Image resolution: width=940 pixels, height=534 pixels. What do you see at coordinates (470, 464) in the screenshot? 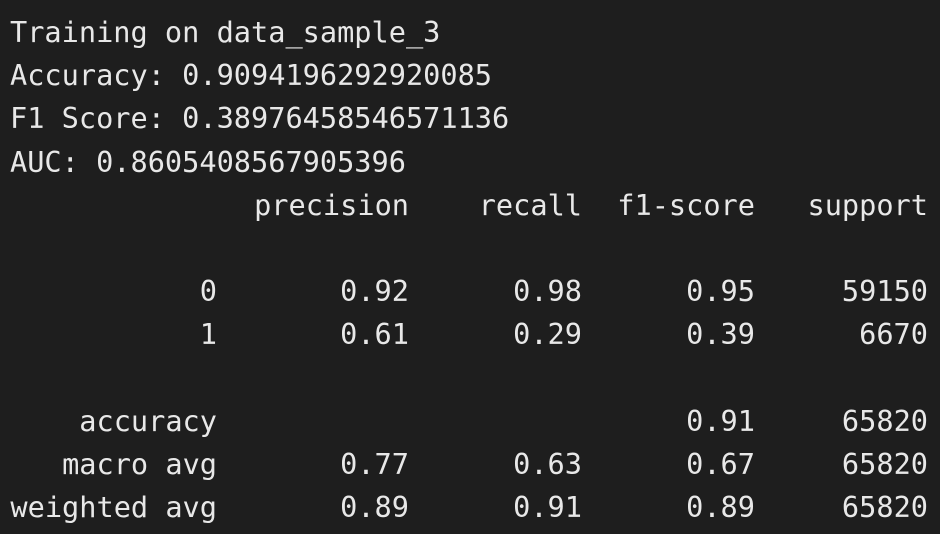
I see `summary-row-macro-avg: macro avg 0.77 0.63 0.67 65820` at bounding box center [470, 464].